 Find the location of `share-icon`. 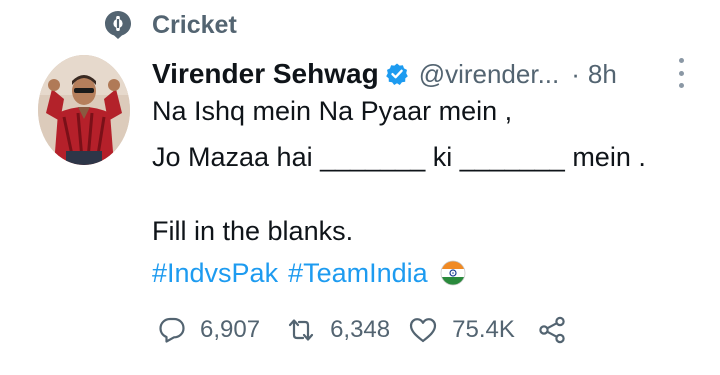

share-icon is located at coordinates (552, 330).